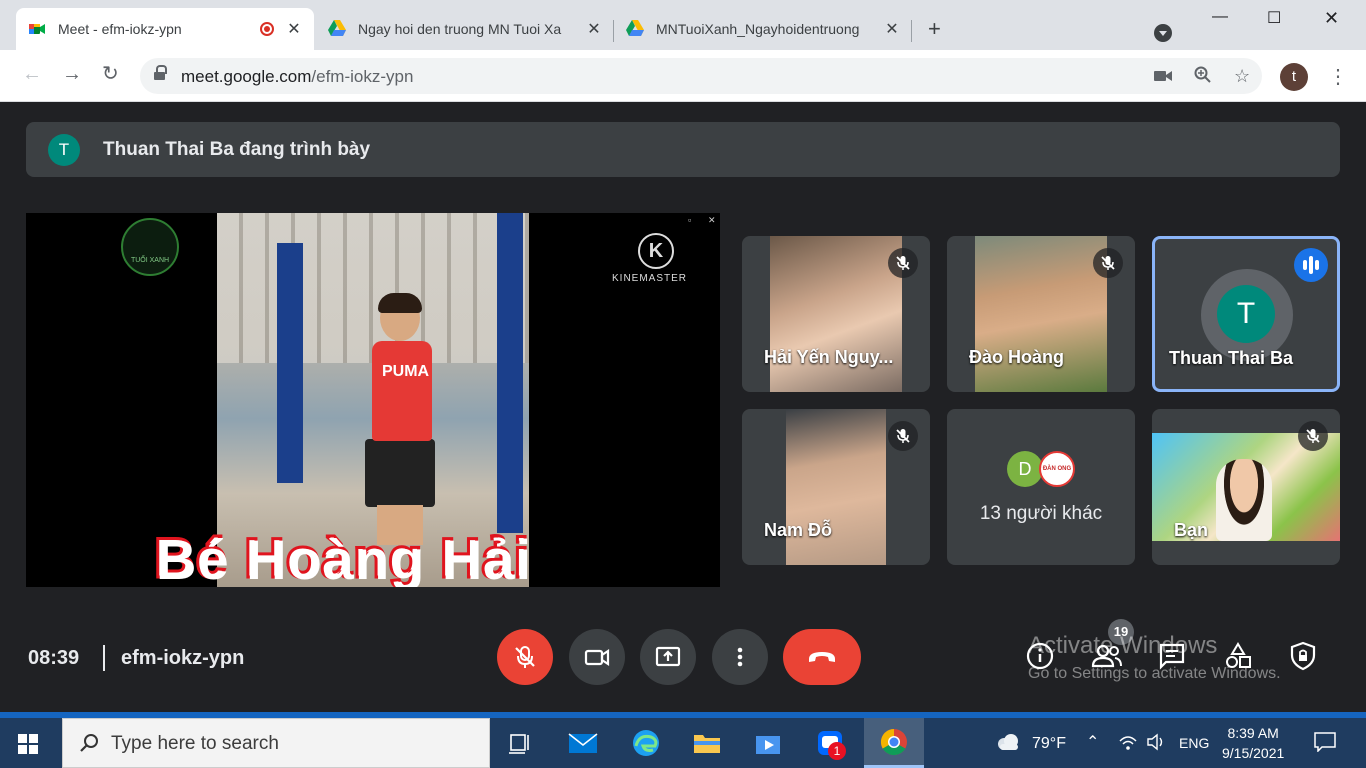 The image size is (1366, 768). I want to click on present-screen-button, so click(668, 657).